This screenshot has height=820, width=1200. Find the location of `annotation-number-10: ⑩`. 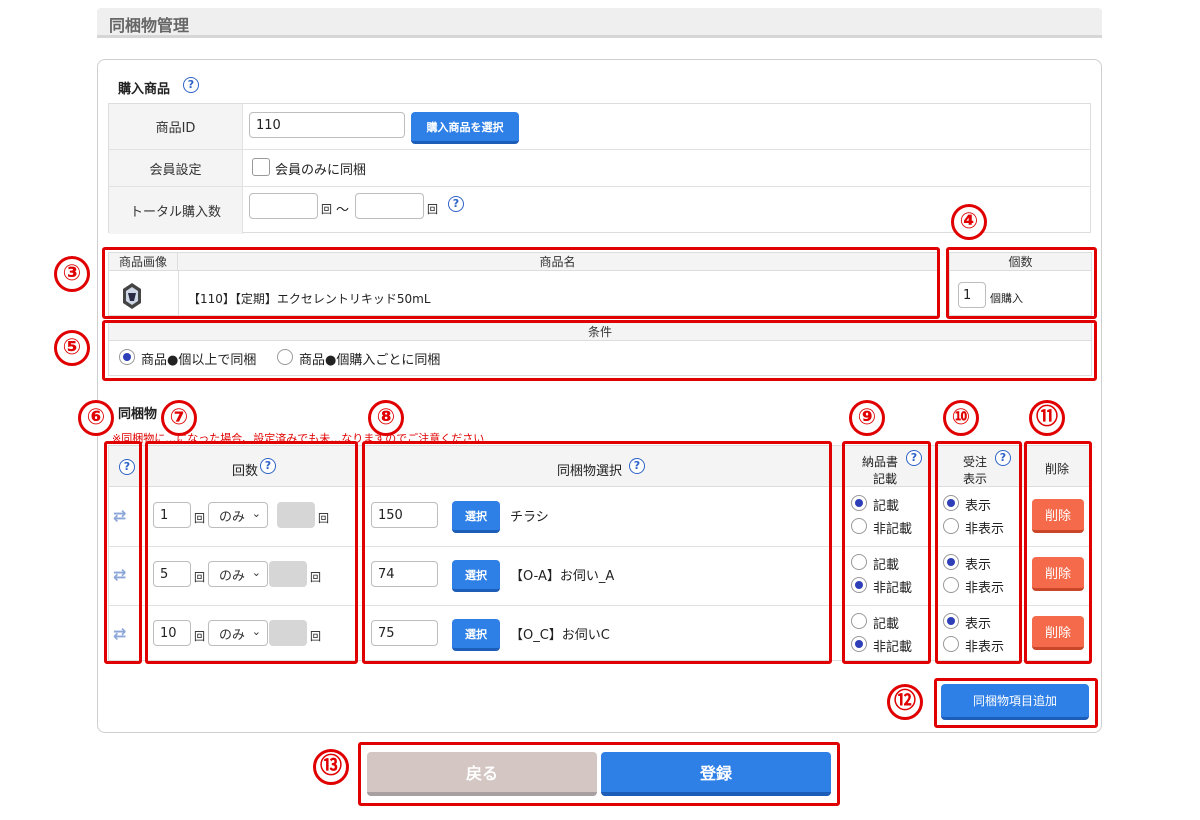

annotation-number-10: ⑩ is located at coordinates (961, 418).